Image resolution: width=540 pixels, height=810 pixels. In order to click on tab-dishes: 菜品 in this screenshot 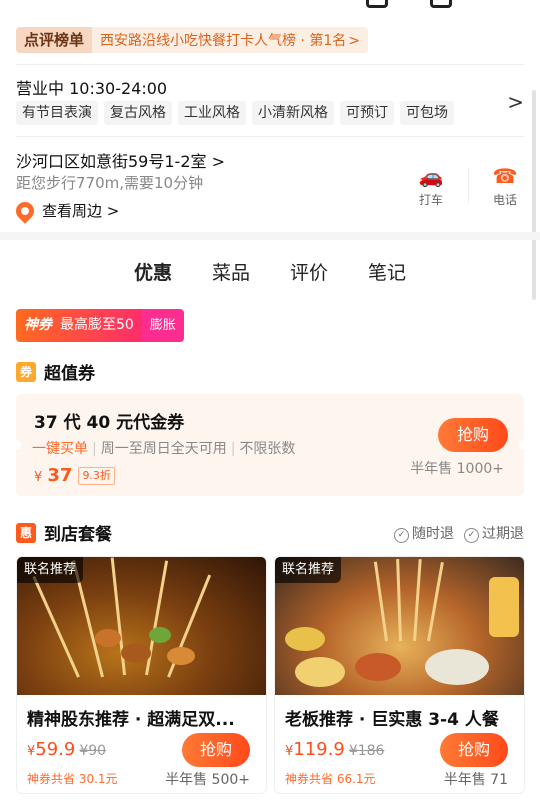, I will do `click(231, 274)`.